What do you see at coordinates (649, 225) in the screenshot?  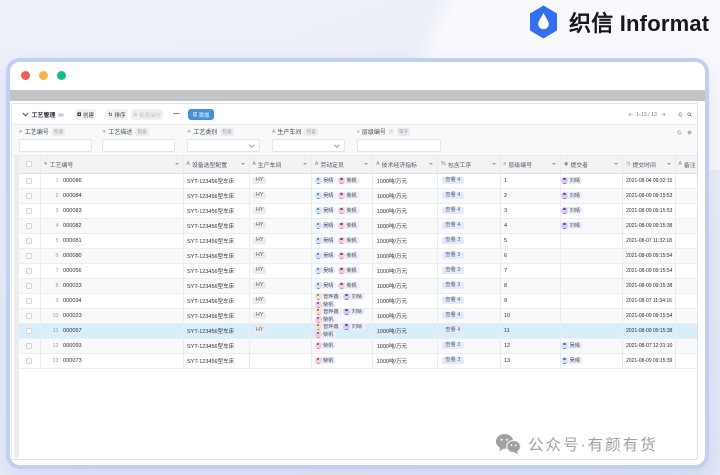 I see `submit-time: 2021-08-09 09:15:38` at bounding box center [649, 225].